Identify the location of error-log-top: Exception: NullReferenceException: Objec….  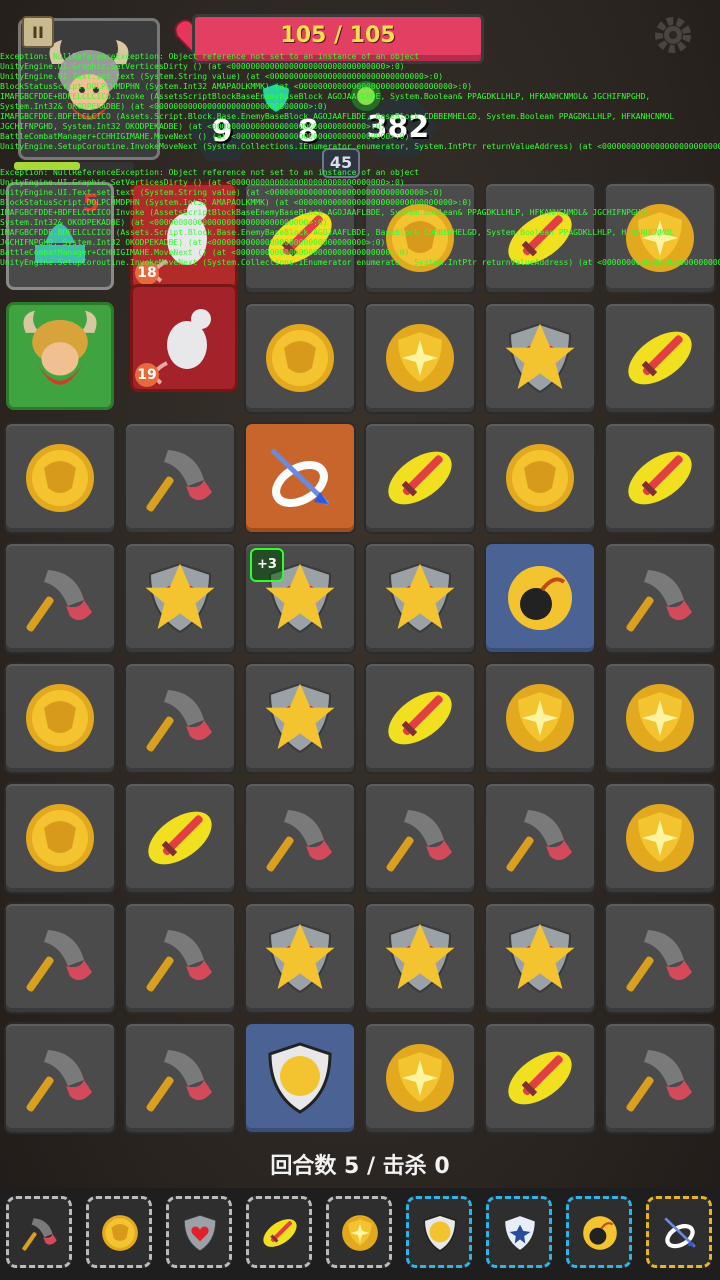
(360, 101).